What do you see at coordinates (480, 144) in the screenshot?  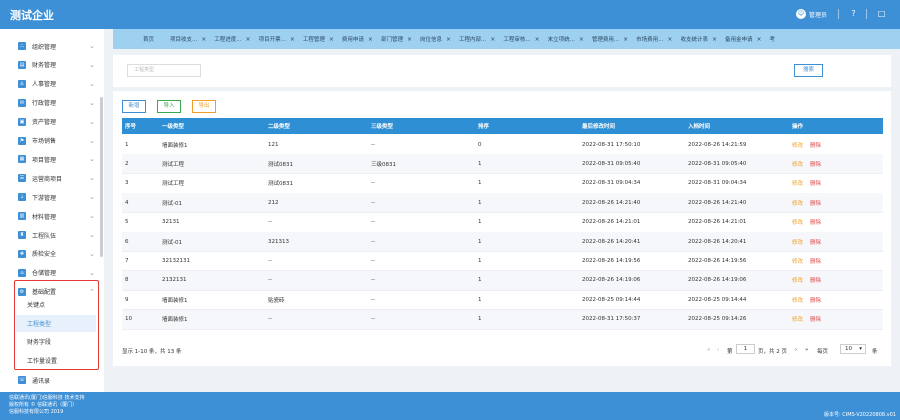 I see `table-cell: 0` at bounding box center [480, 144].